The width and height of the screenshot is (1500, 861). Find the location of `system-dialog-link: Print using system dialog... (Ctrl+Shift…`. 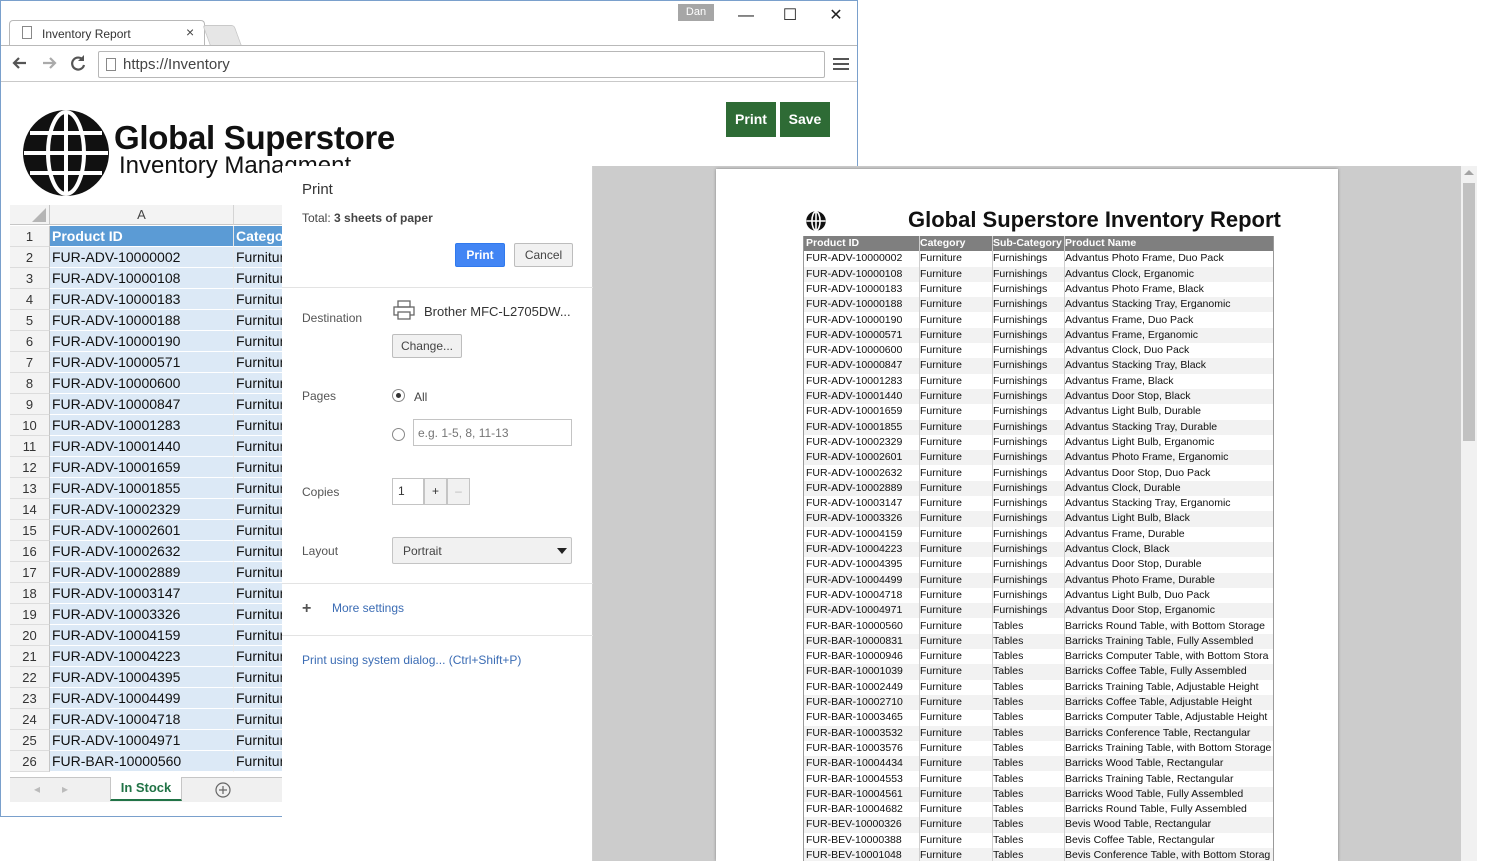

system-dialog-link: Print using system dialog... (Ctrl+Shift… is located at coordinates (411, 660).